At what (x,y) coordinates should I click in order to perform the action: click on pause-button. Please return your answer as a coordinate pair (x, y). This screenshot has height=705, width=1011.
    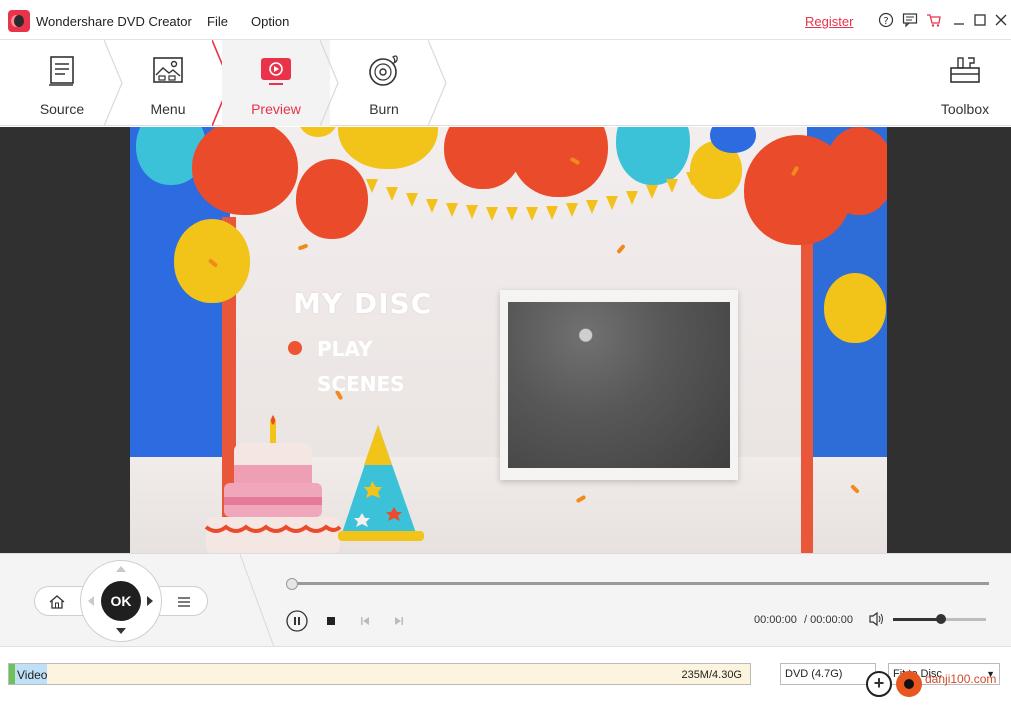
    Looking at the image, I should click on (297, 621).